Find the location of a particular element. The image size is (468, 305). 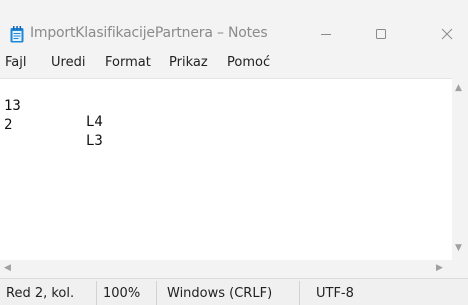

status-bar: Red 2, kol. 100% Windows (CRLF) UTF-8 is located at coordinates (234, 291).